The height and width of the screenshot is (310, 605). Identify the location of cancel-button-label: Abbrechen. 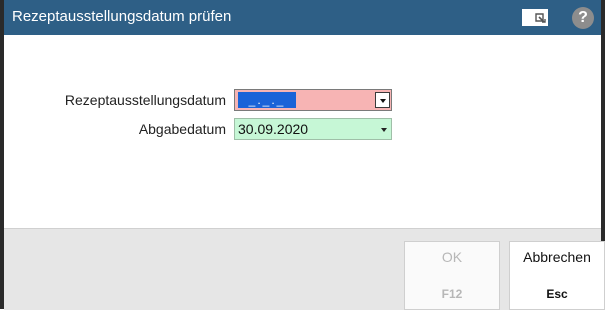
(557, 257).